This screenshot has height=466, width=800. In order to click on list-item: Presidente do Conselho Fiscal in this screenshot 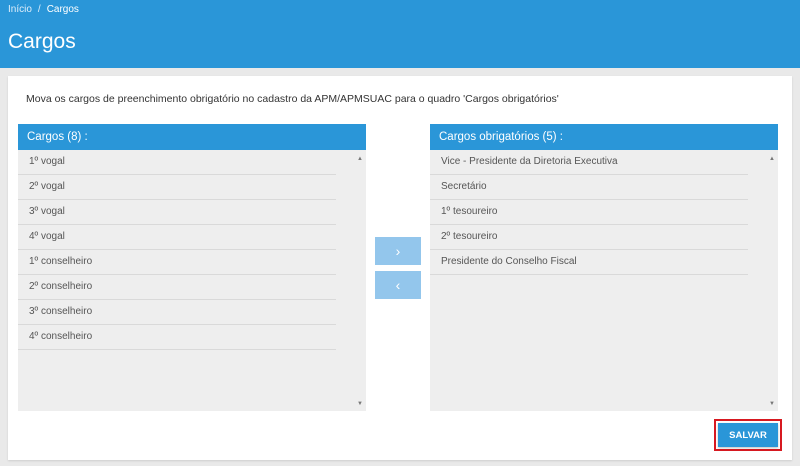, I will do `click(589, 262)`.